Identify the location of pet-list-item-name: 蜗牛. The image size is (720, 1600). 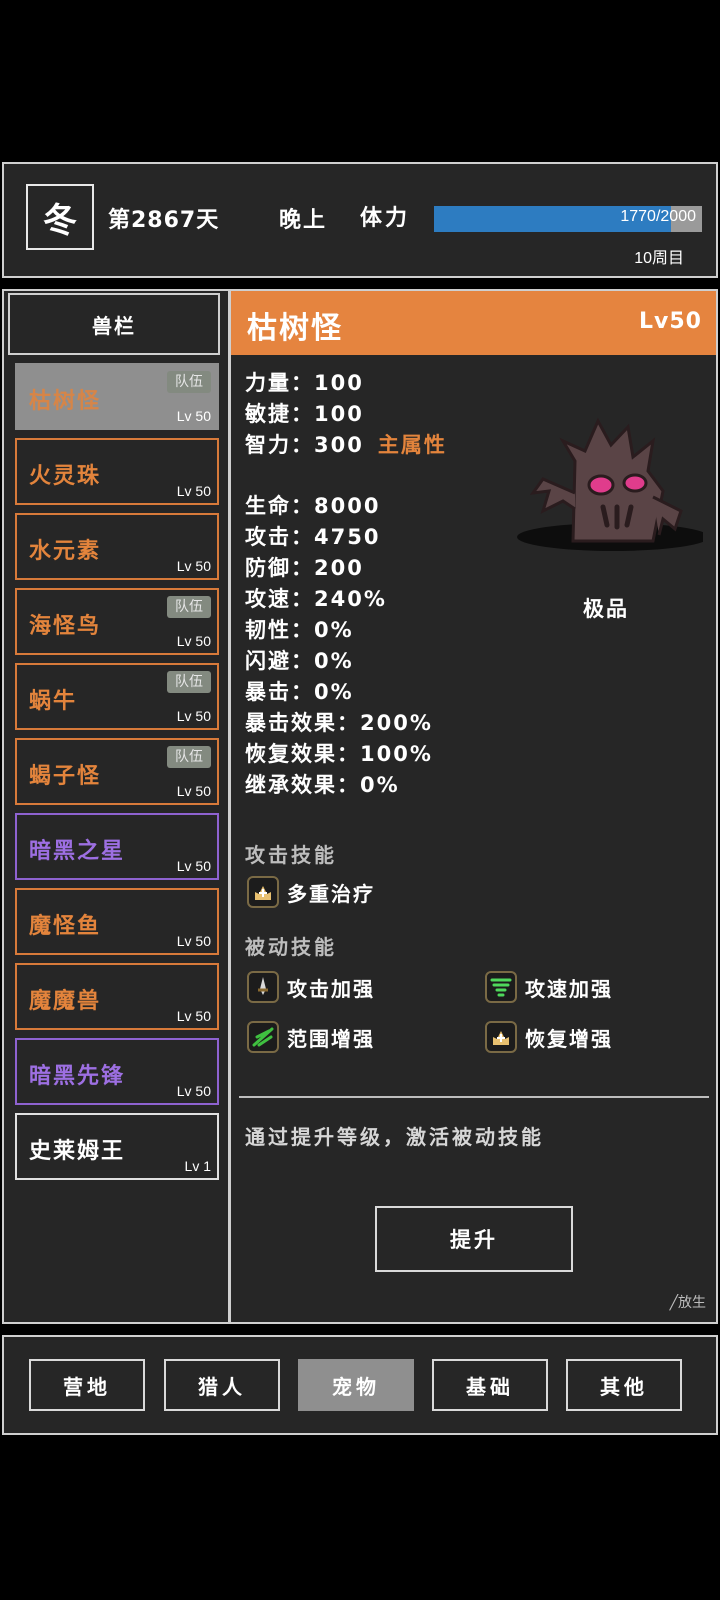
(53, 701).